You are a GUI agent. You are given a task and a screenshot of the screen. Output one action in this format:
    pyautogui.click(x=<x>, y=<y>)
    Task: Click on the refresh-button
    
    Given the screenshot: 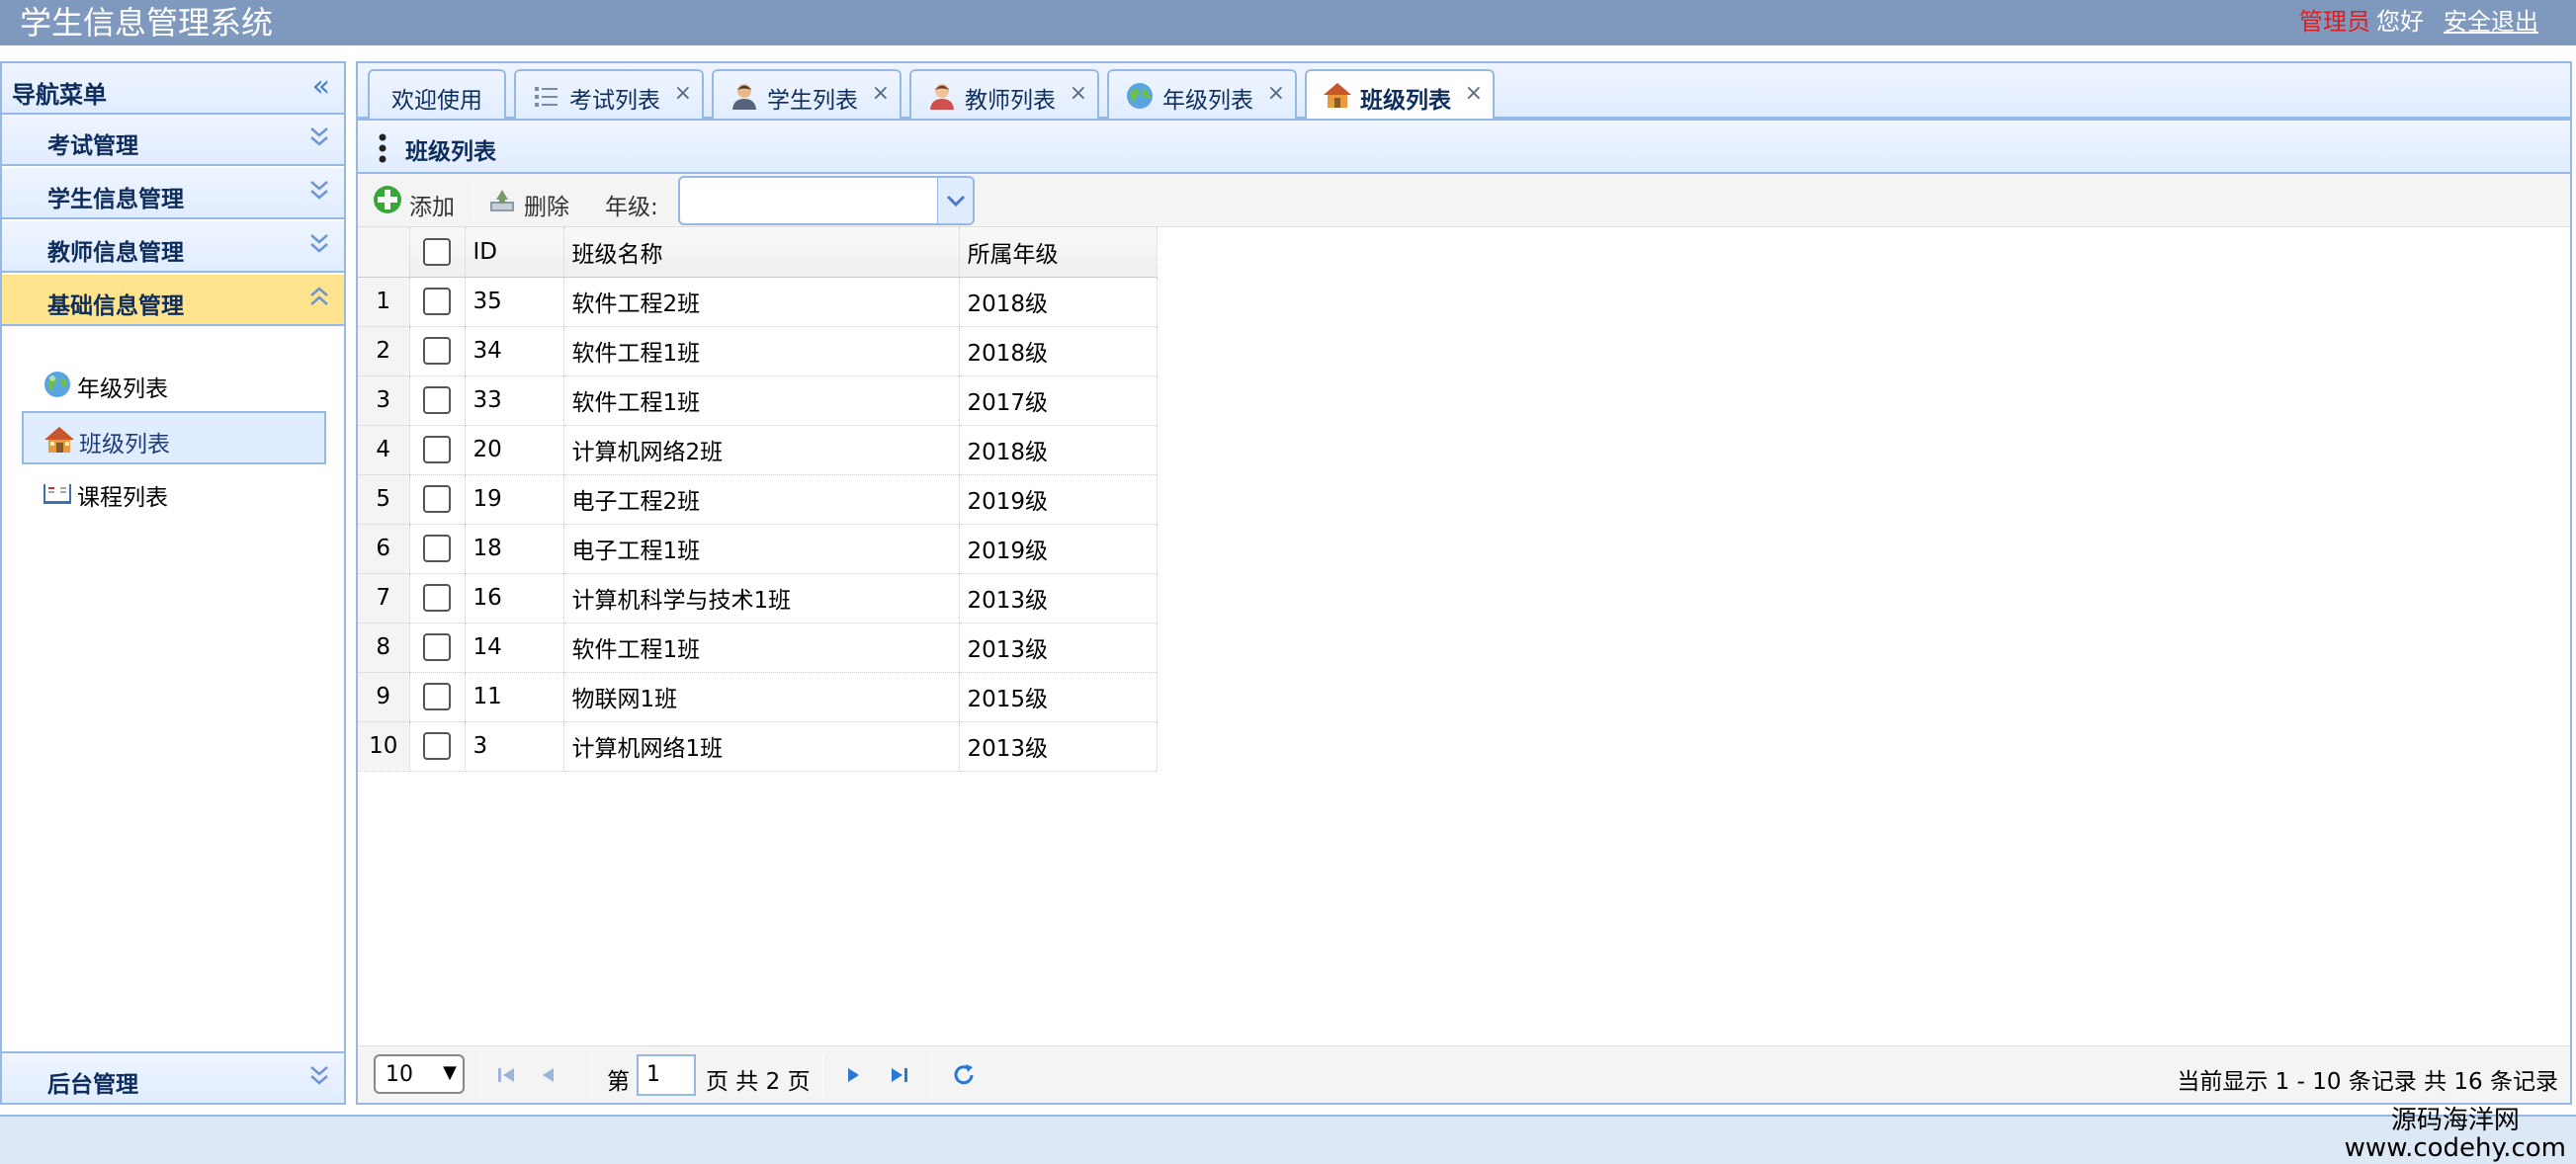 What is the action you would take?
    pyautogui.click(x=964, y=1075)
    